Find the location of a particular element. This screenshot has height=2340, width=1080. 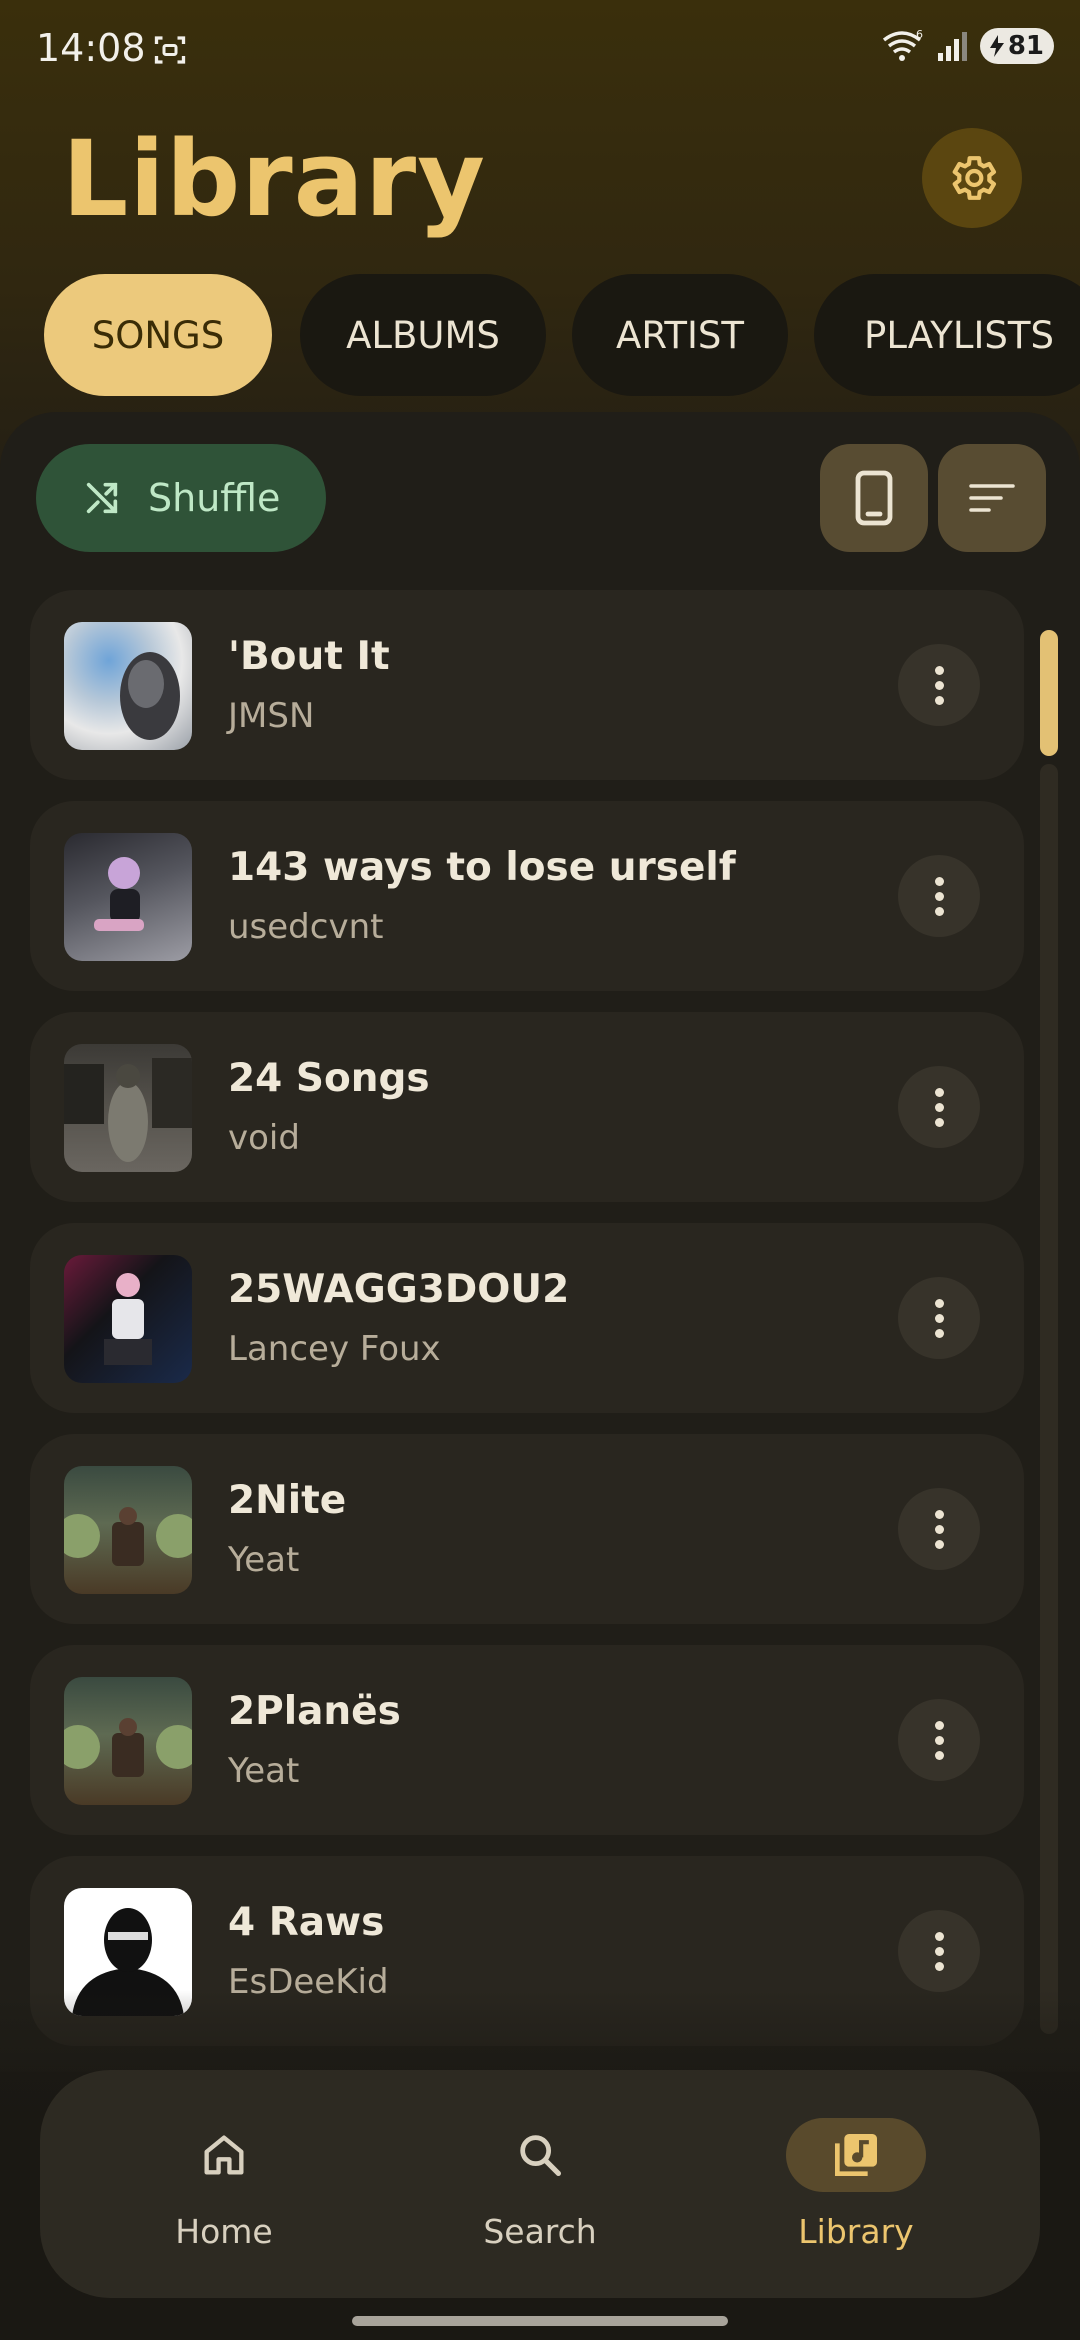

home-indicator is located at coordinates (540, 2321).